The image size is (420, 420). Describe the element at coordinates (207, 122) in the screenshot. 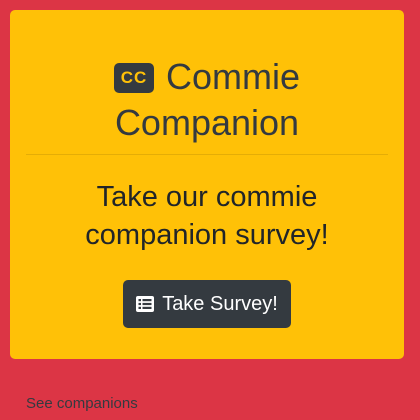

I see `title-line-2: Companion` at that location.